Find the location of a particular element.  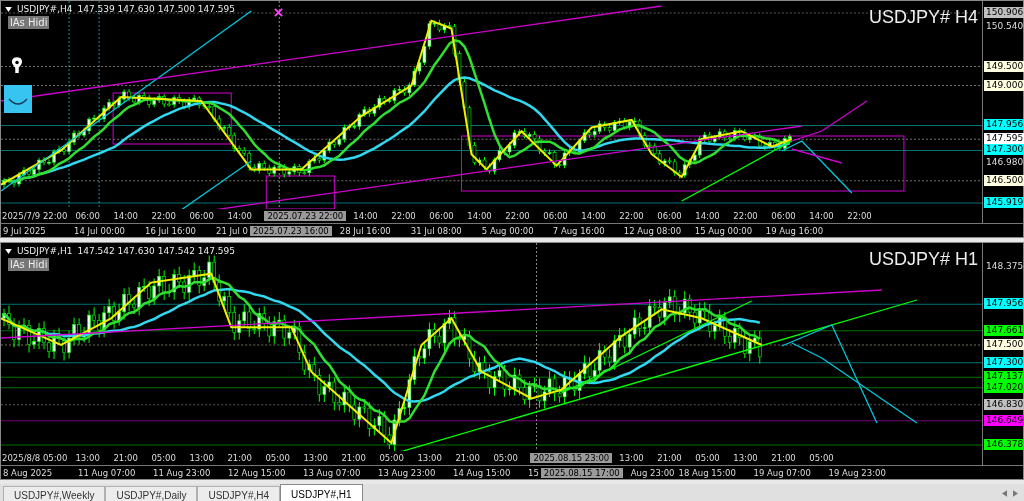

smile-face-icon is located at coordinates (18, 99).